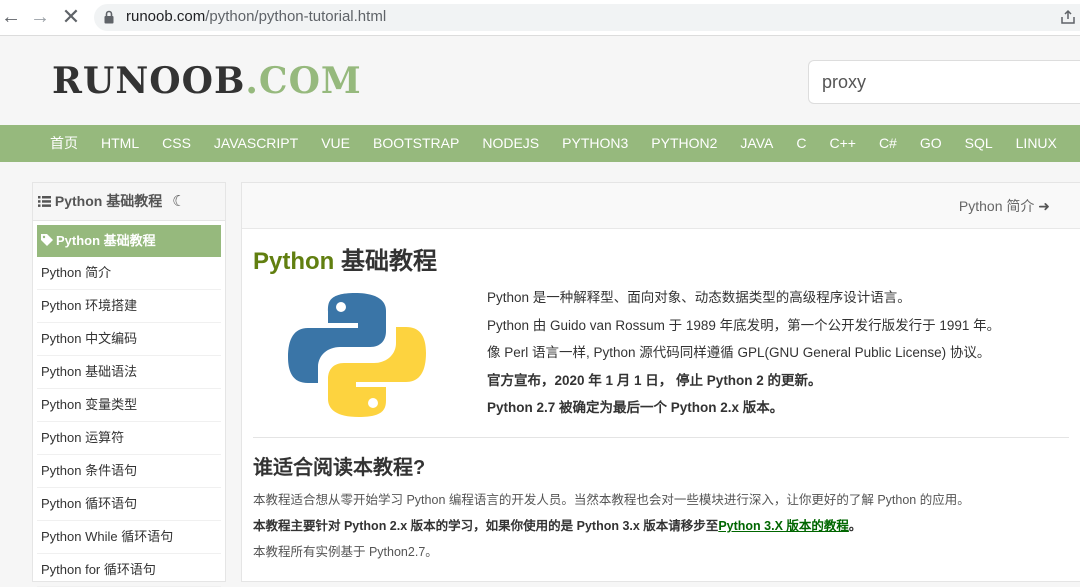  Describe the element at coordinates (89, 338) in the screenshot. I see `sidebar-item-label: Python 中文编码` at that location.